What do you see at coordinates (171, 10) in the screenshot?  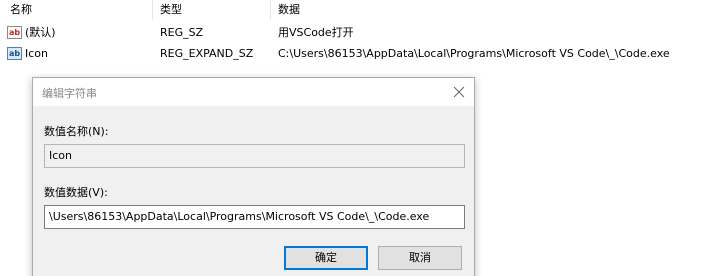 I see `column-header-type: 类型` at bounding box center [171, 10].